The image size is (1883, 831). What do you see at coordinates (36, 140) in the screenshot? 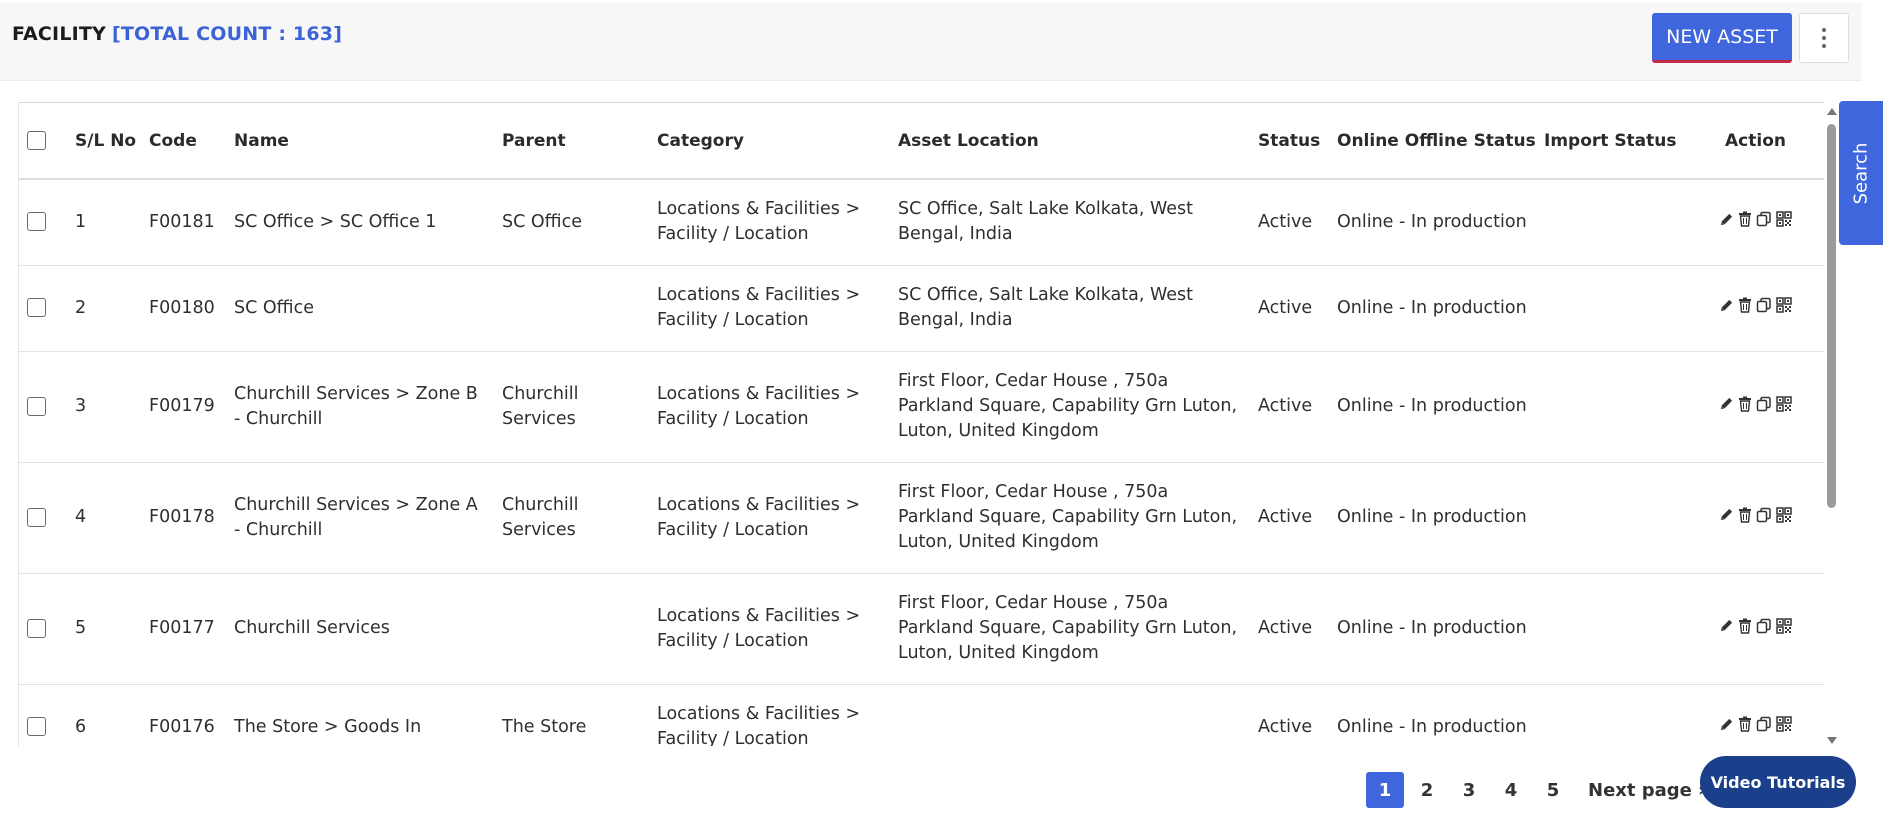
I see `select-all-checkbox` at bounding box center [36, 140].